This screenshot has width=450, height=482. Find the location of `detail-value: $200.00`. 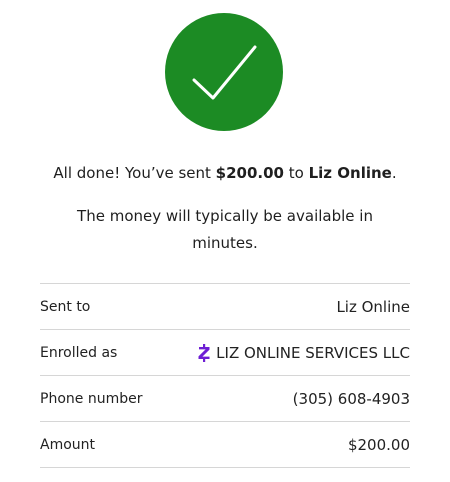

detail-value: $200.00 is located at coordinates (378, 444).